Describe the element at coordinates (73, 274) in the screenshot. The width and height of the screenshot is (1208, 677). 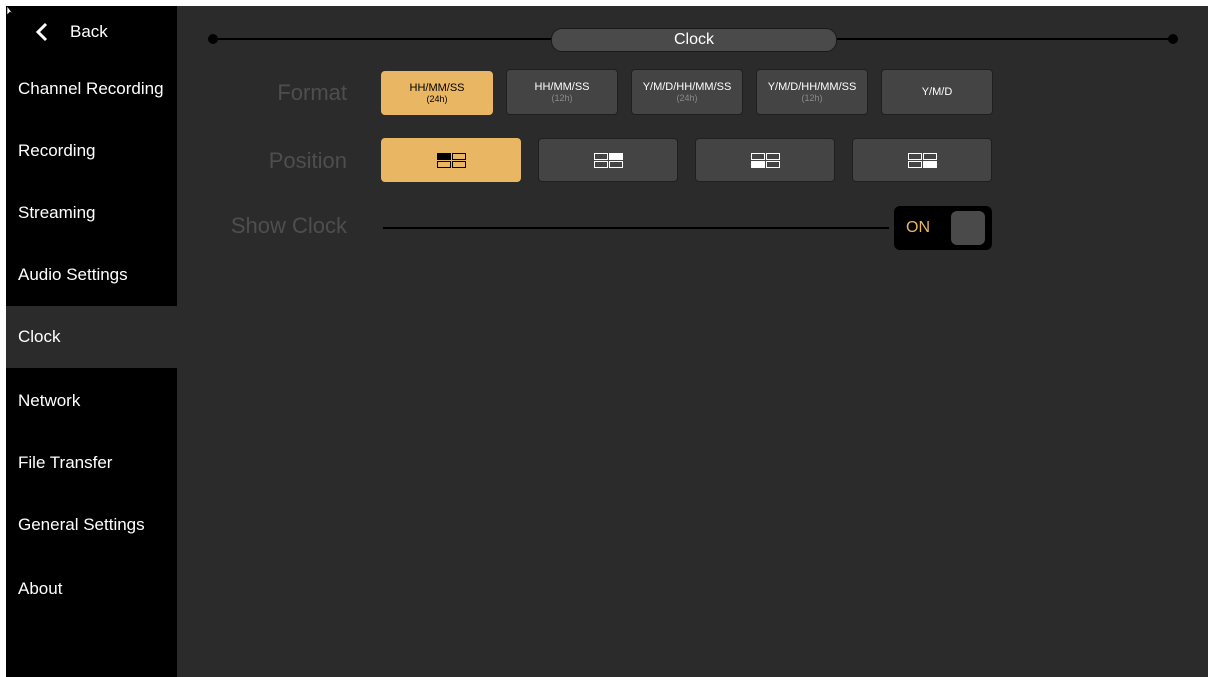
I see `sidebar-item-label: Audio Settings` at that location.